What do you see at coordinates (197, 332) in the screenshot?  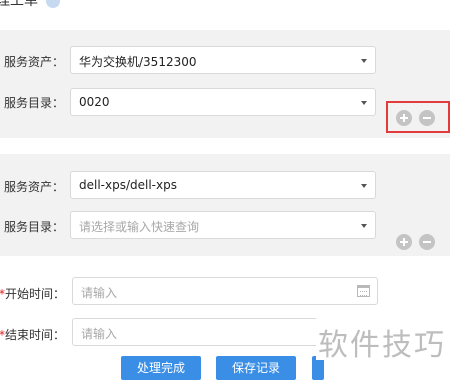 I see `end-time-input: 请输入` at bounding box center [197, 332].